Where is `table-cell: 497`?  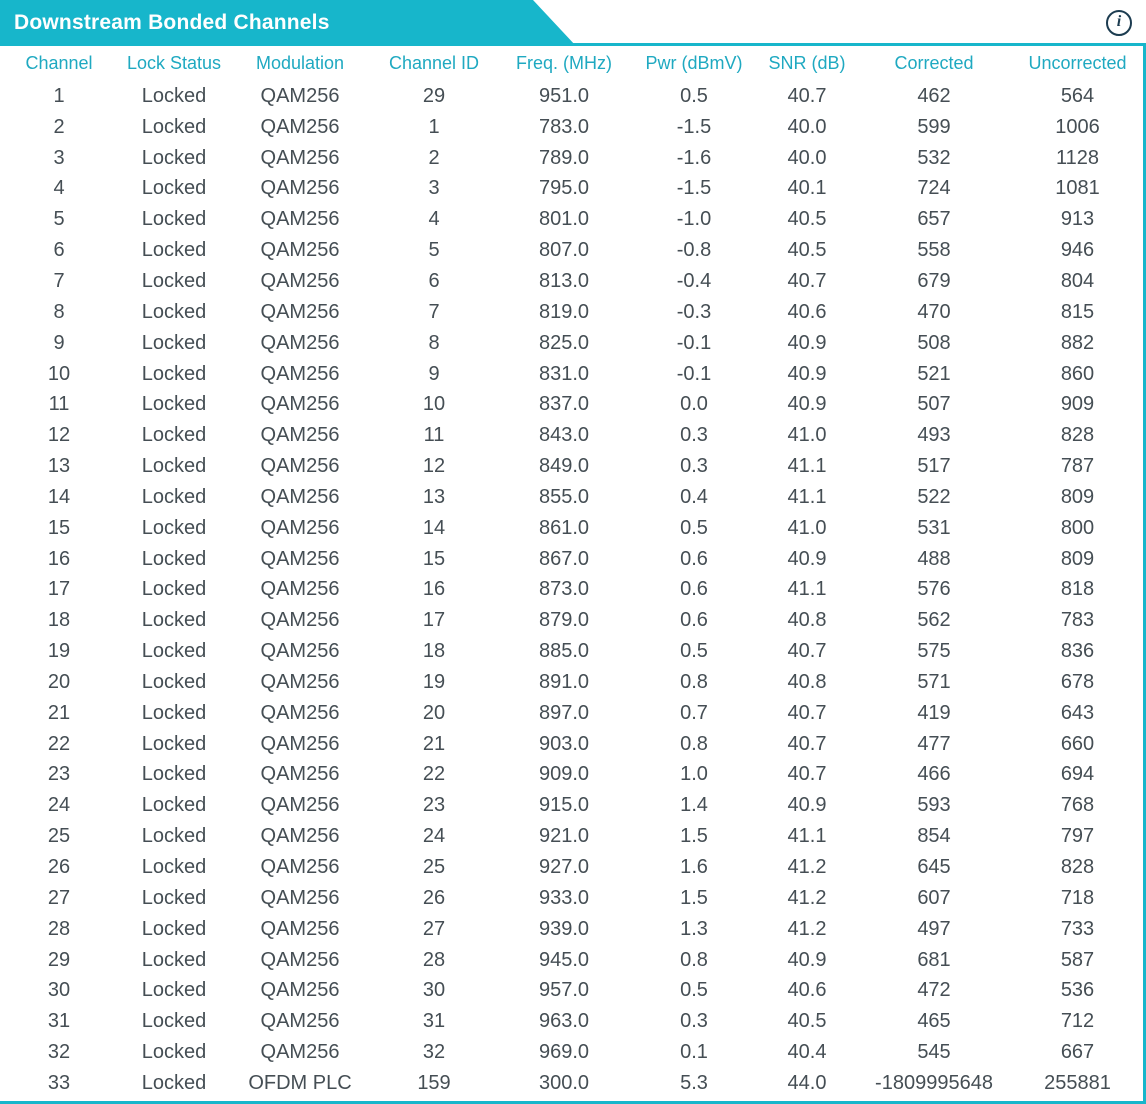 table-cell: 497 is located at coordinates (934, 928).